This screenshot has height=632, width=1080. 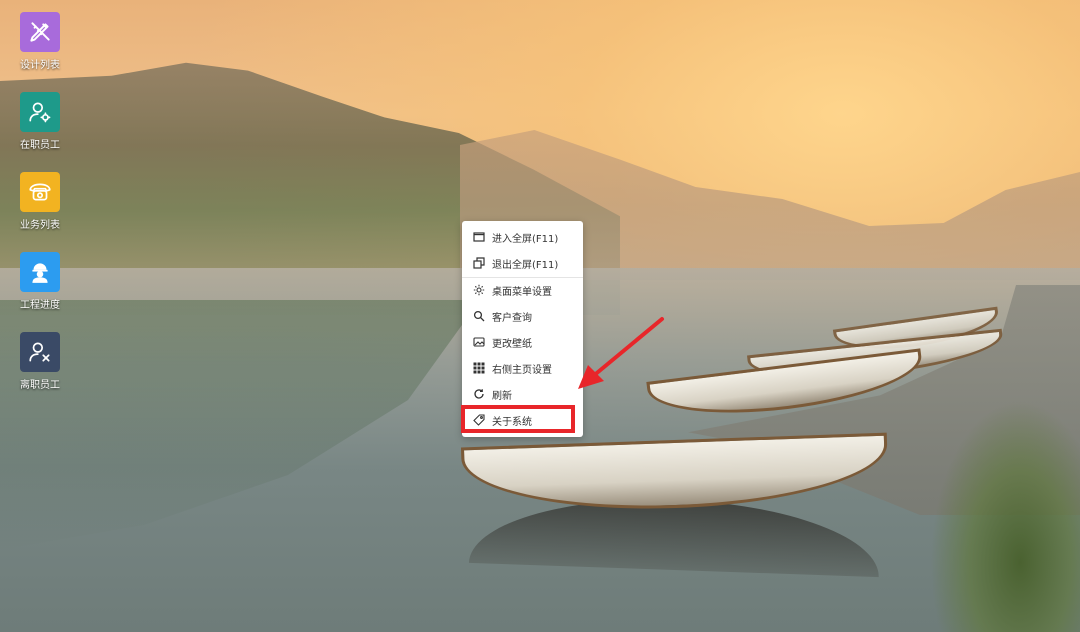 I want to click on desktop-icon-label: 离职员工, so click(x=40, y=385).